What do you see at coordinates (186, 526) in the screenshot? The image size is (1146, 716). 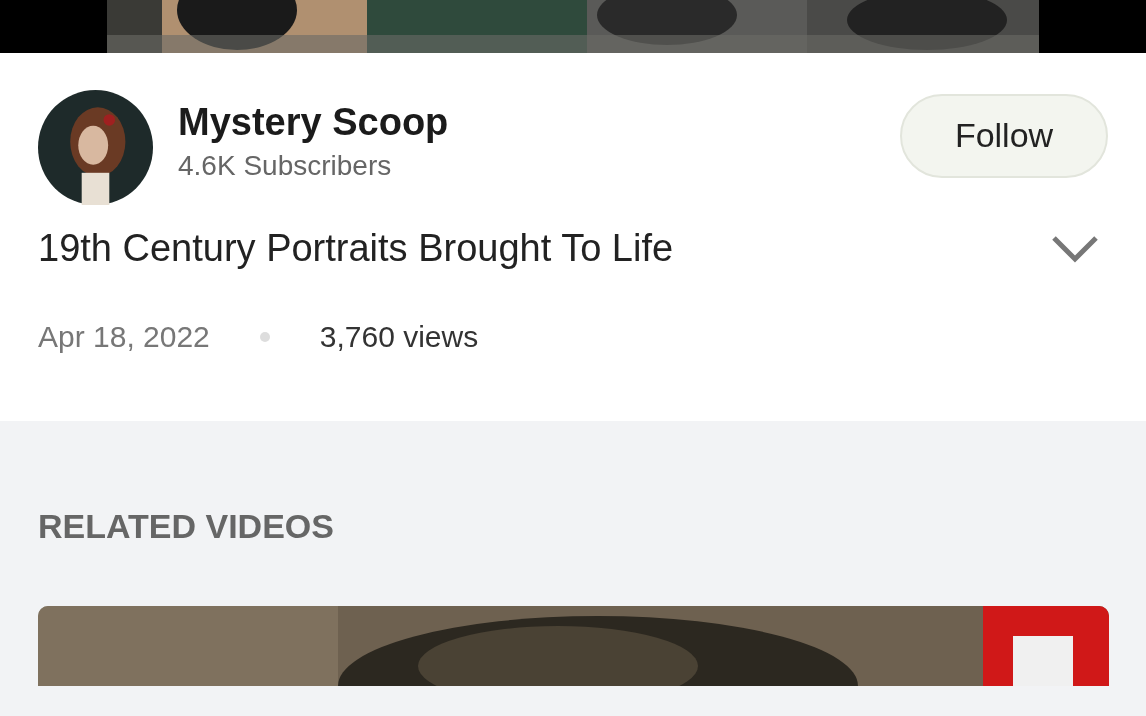 I see `section-heading: RELATED VIDEOS` at bounding box center [186, 526].